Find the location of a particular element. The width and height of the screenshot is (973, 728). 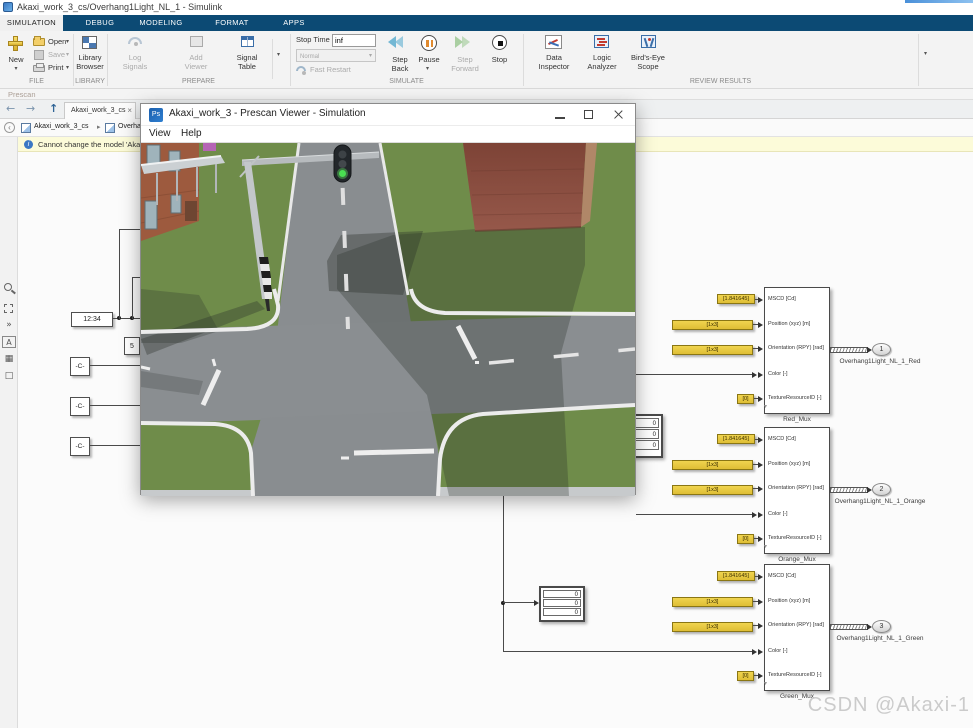

image-annotation-button: ▦ is located at coordinates (9, 359).